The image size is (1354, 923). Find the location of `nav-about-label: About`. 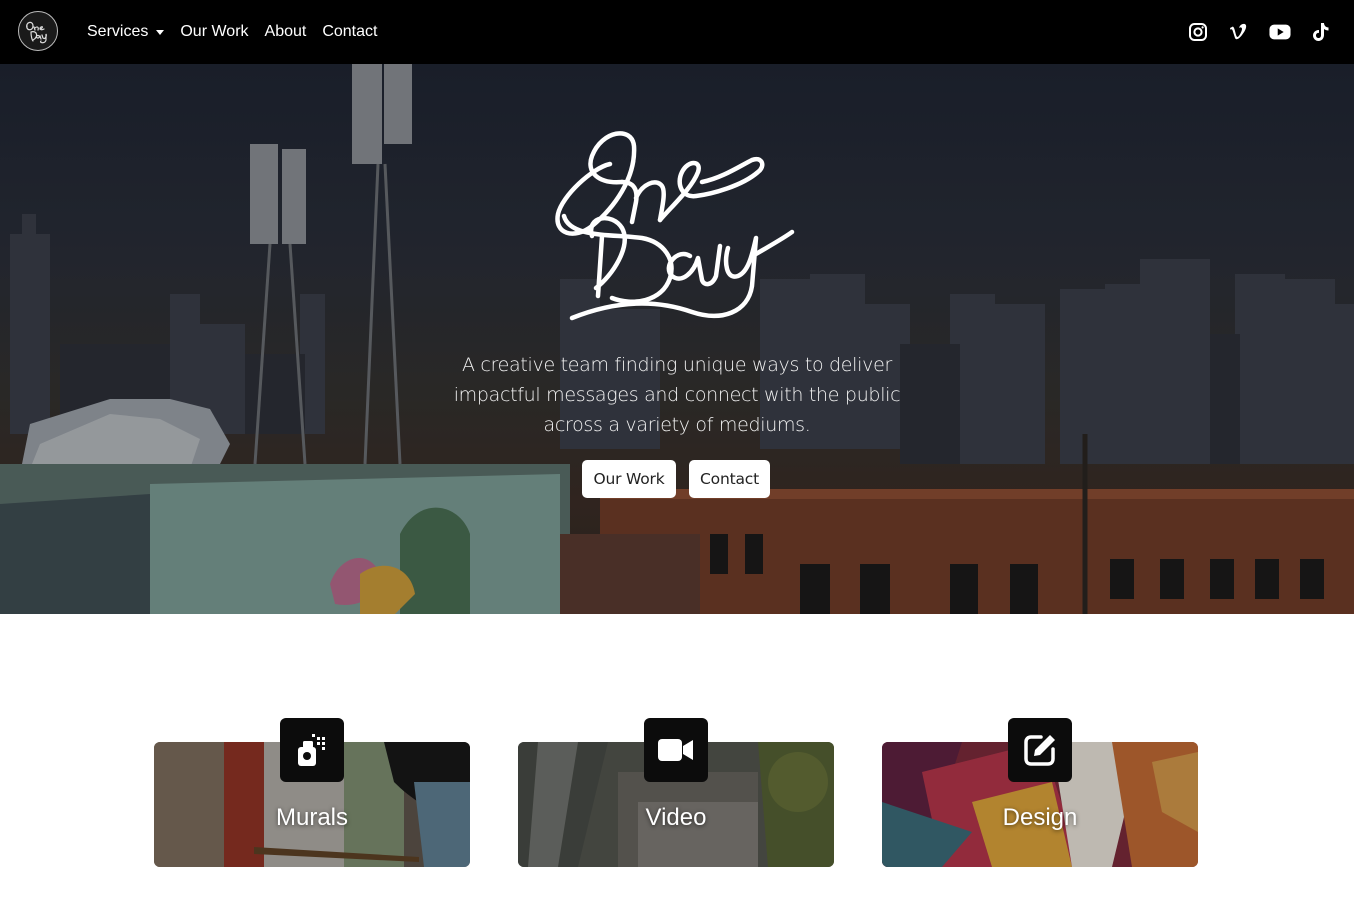

nav-about-label: About is located at coordinates (285, 31).